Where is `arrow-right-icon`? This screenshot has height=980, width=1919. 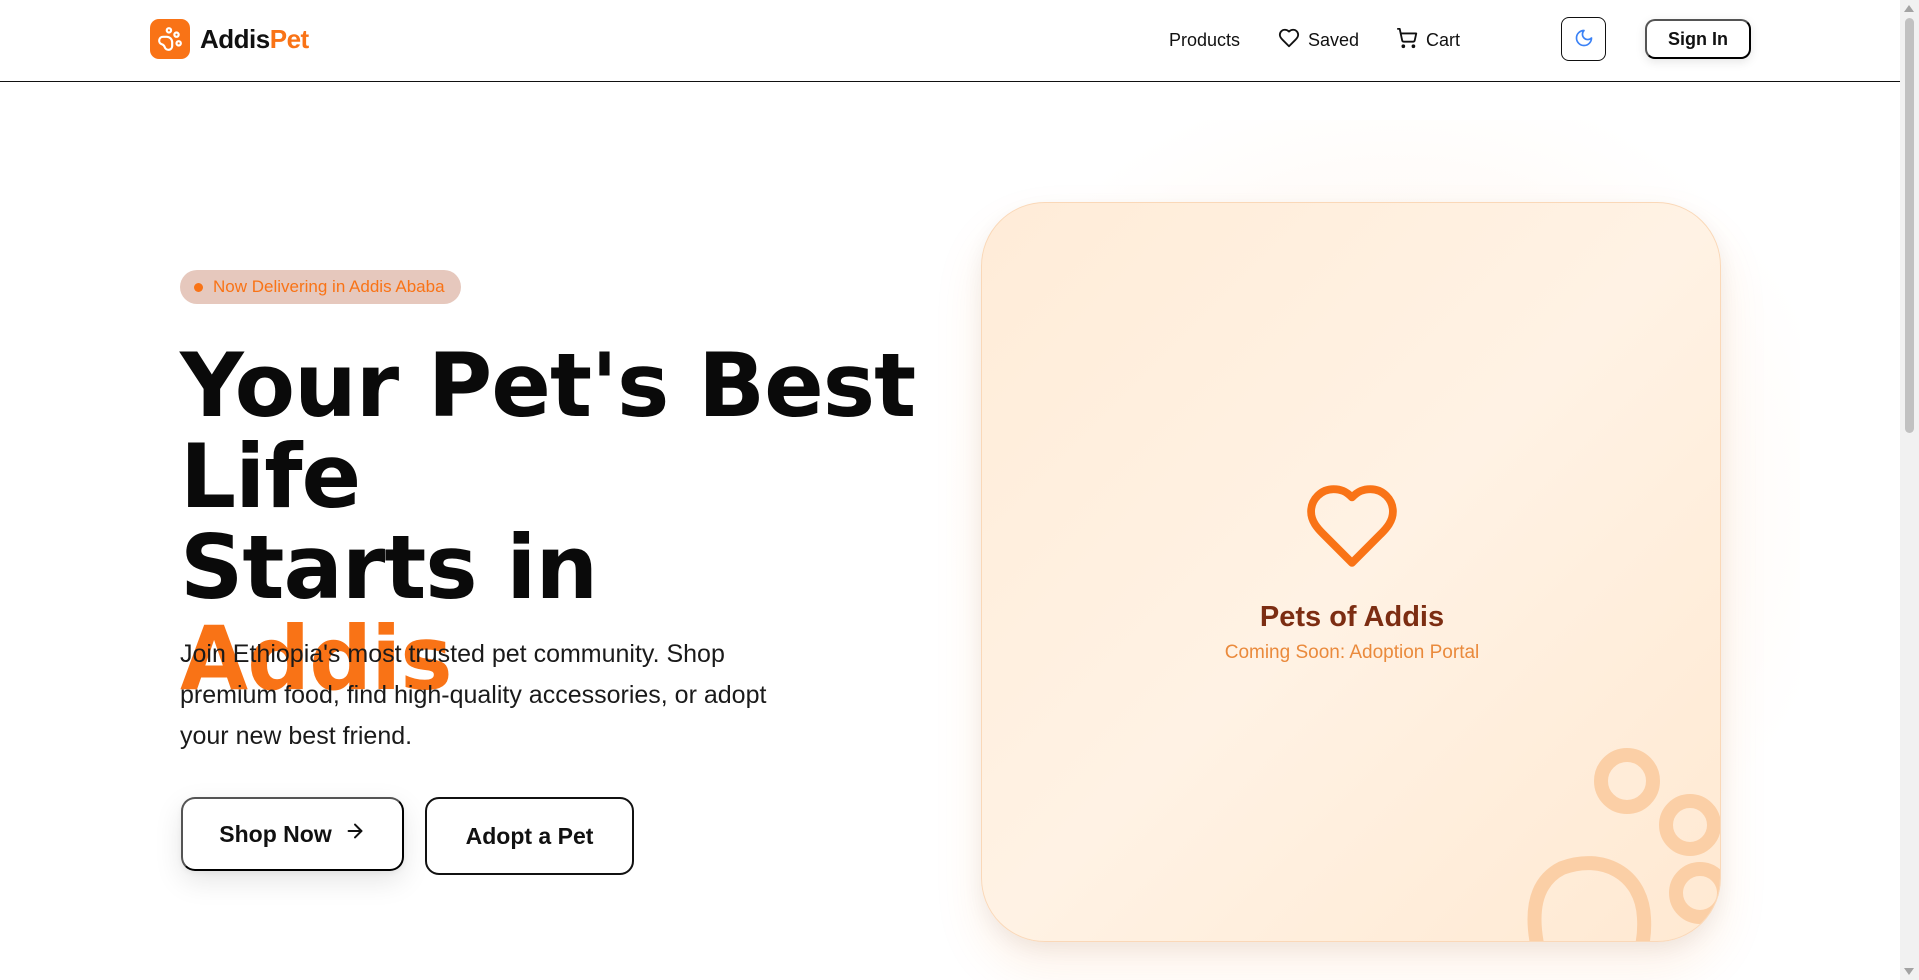
arrow-right-icon is located at coordinates (355, 834).